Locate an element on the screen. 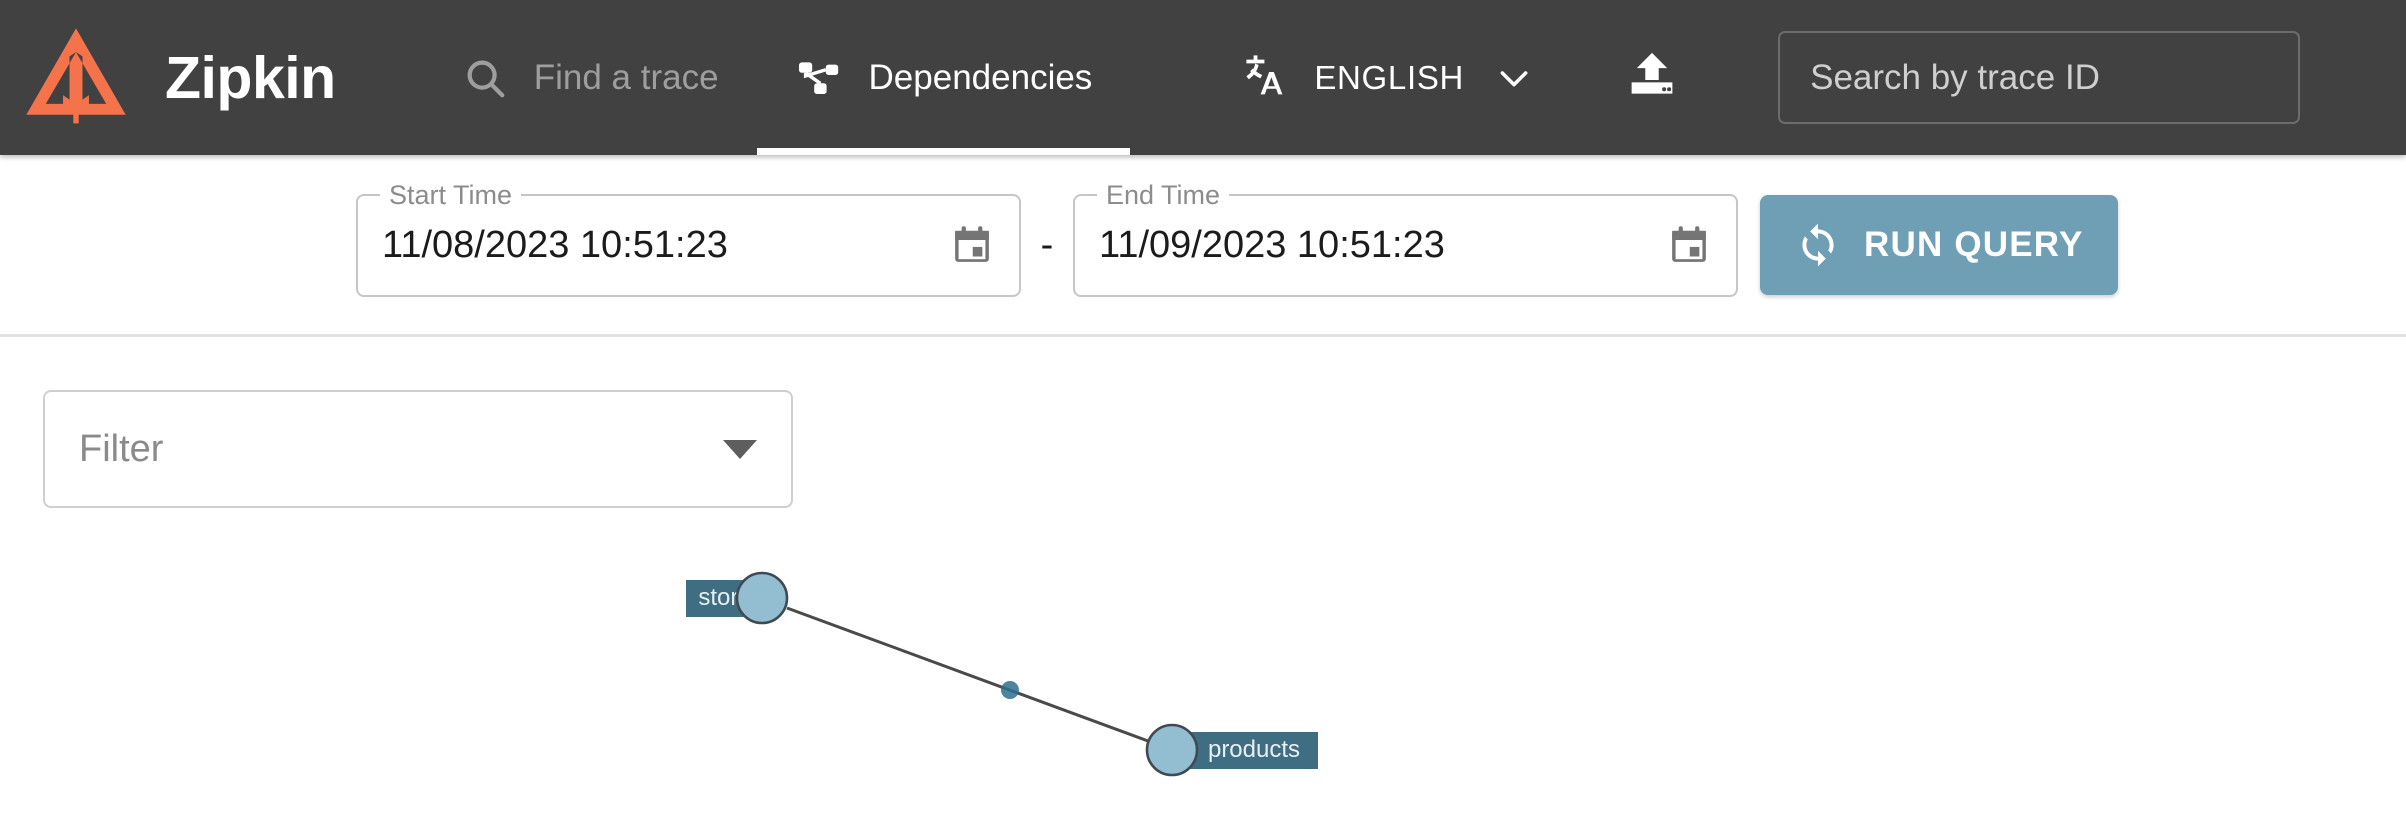  tab-find-a-trace: Find a trace is located at coordinates (590, 77).